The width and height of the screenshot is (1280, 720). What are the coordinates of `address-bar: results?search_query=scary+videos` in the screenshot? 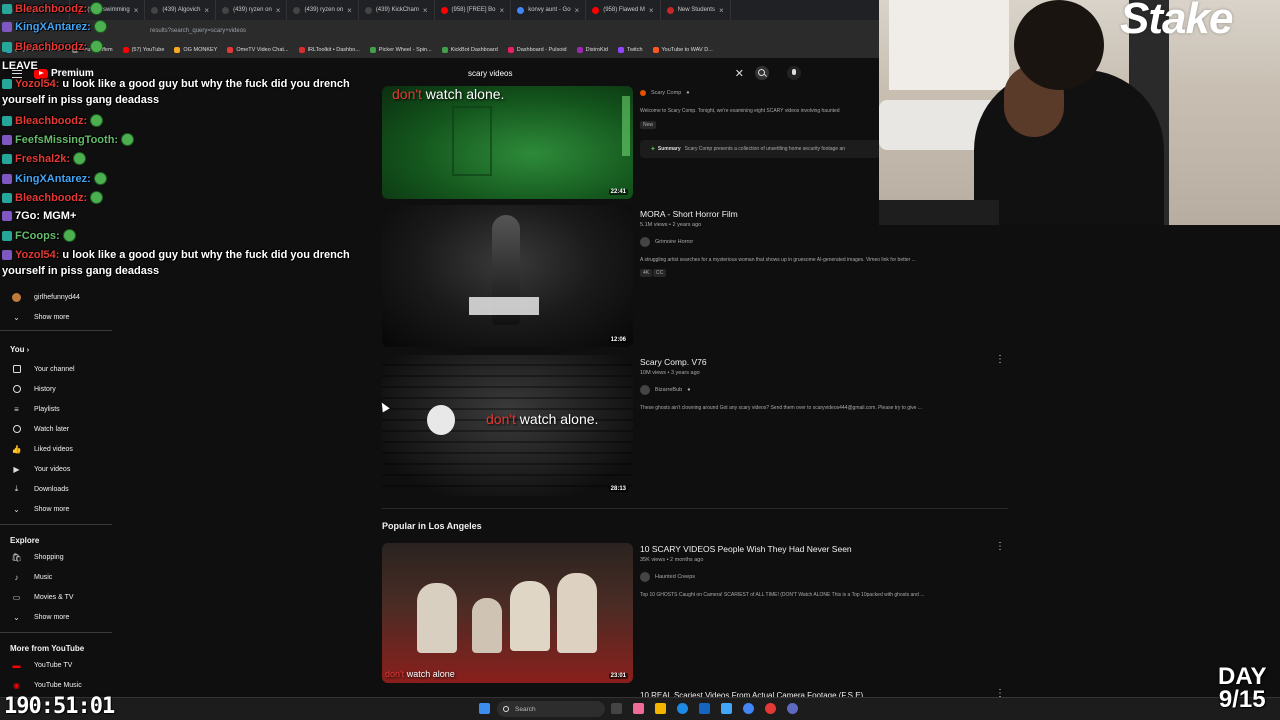 It's located at (440, 31).